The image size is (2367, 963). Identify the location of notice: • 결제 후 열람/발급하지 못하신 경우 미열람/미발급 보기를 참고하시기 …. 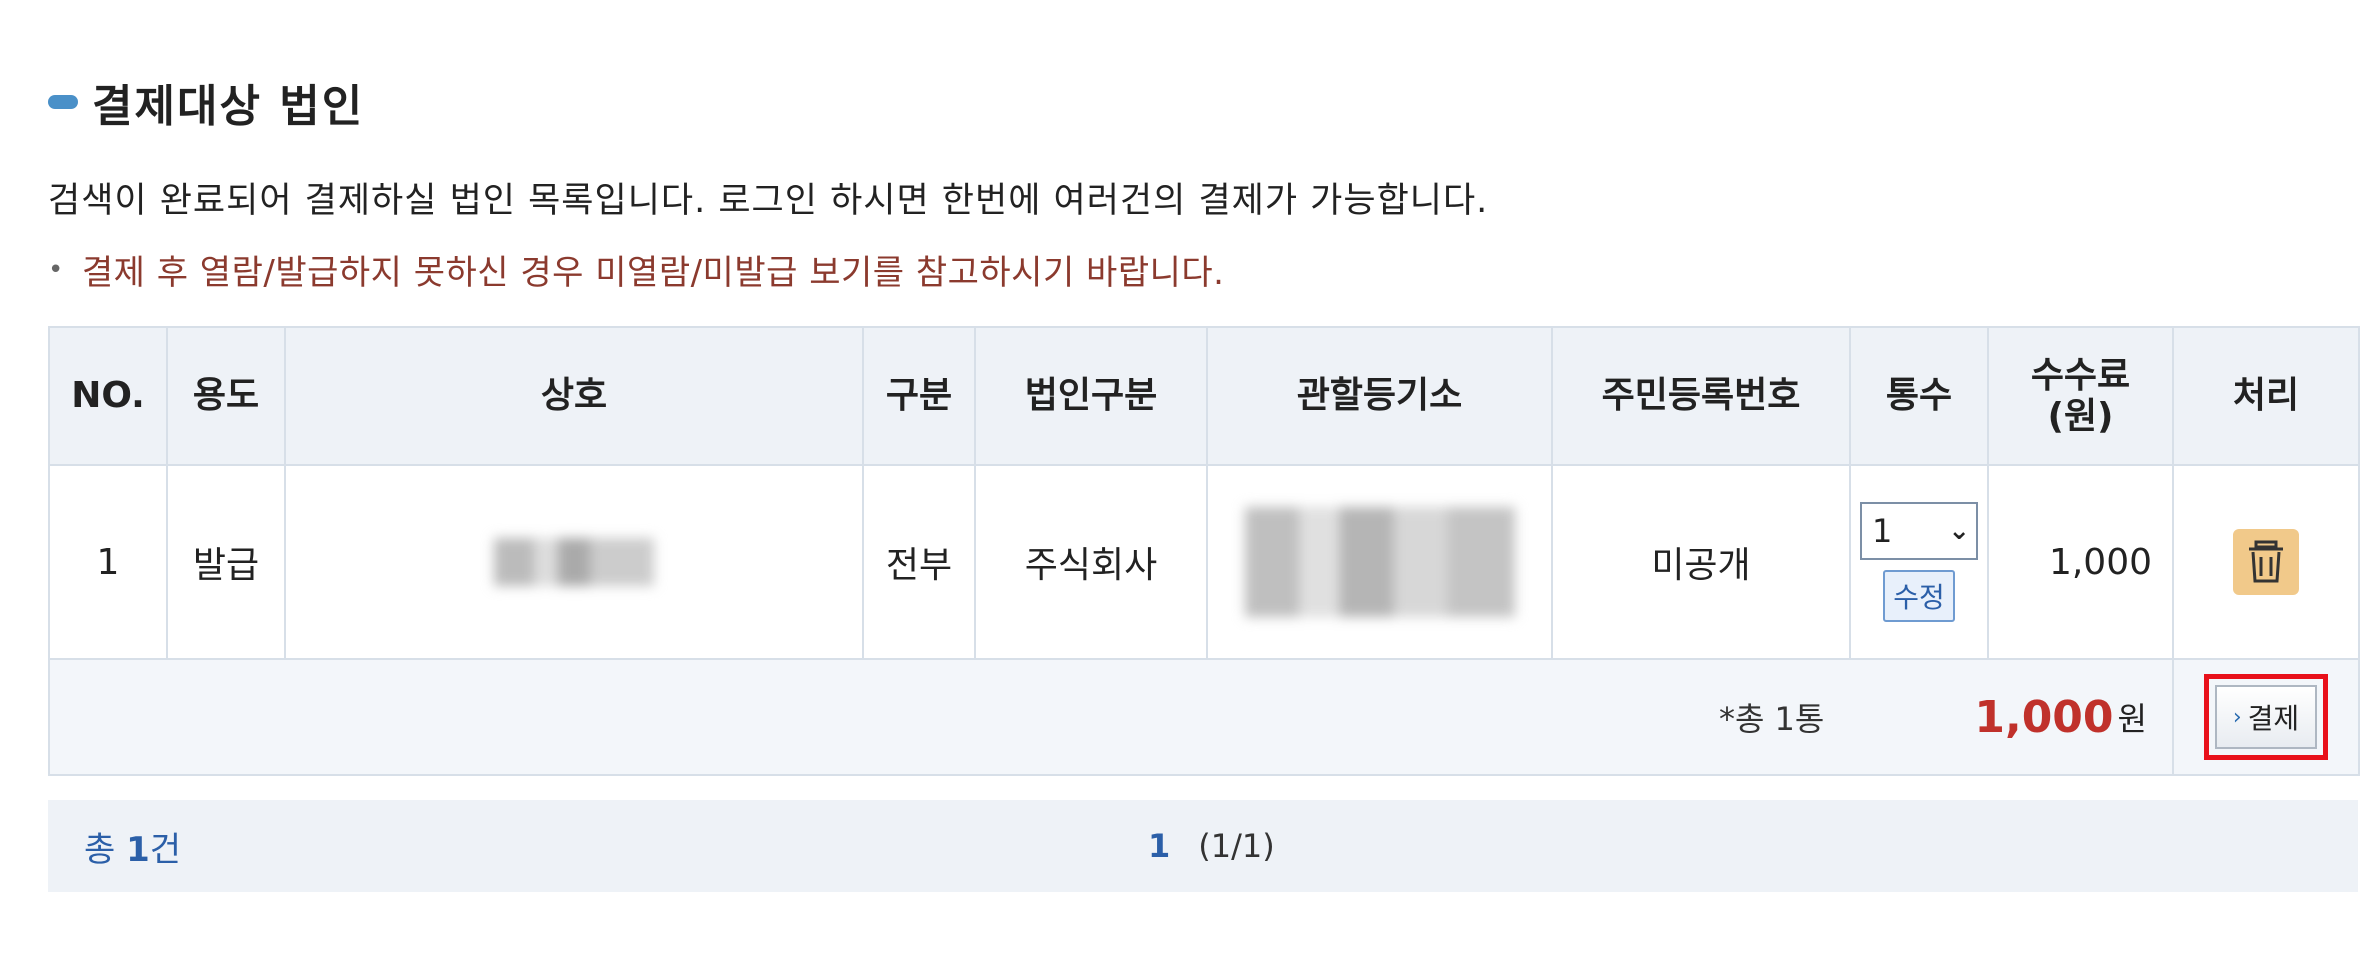
(636, 269).